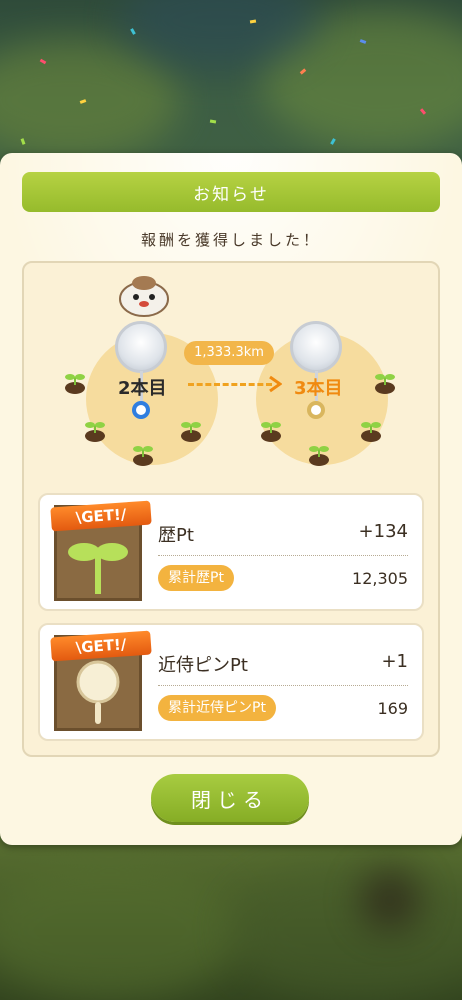  Describe the element at coordinates (231, 552) in the screenshot. I see `reward-card-reki: \GET!/ 歴Pt +134 累計歴Pt 12,305` at that location.